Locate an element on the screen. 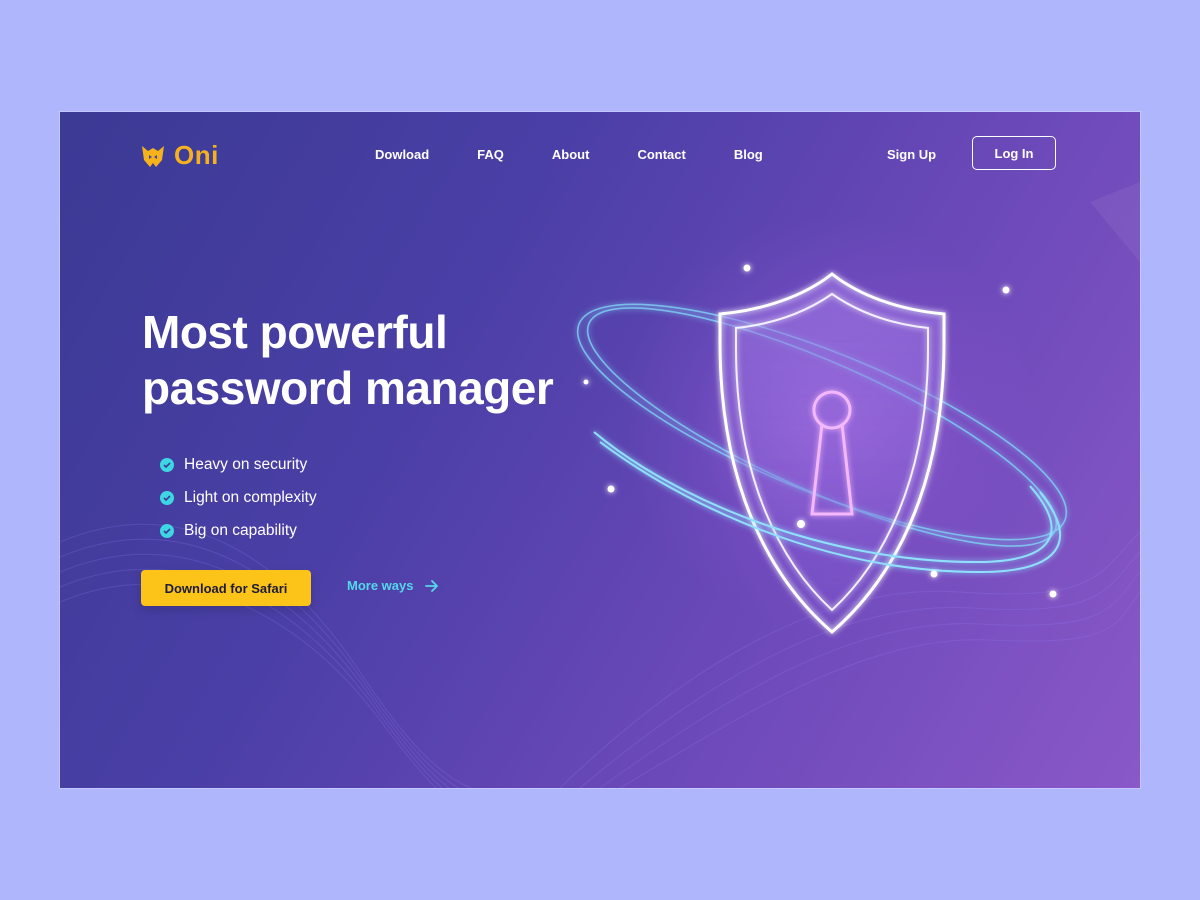 The height and width of the screenshot is (900, 1200). feature-label: Big on capability is located at coordinates (240, 530).